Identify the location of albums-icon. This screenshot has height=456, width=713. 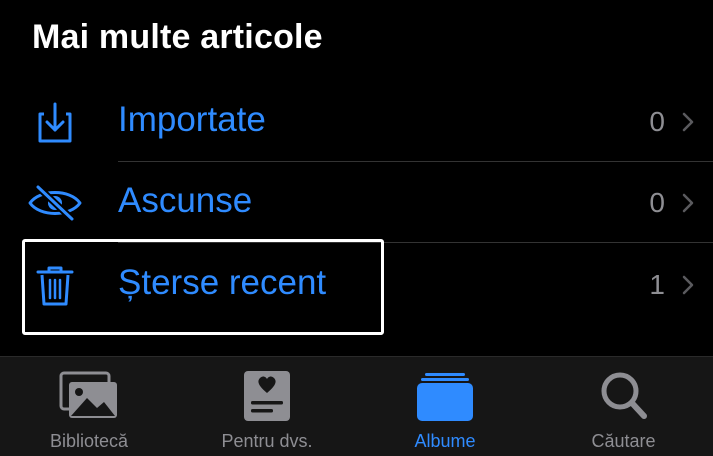
(445, 397).